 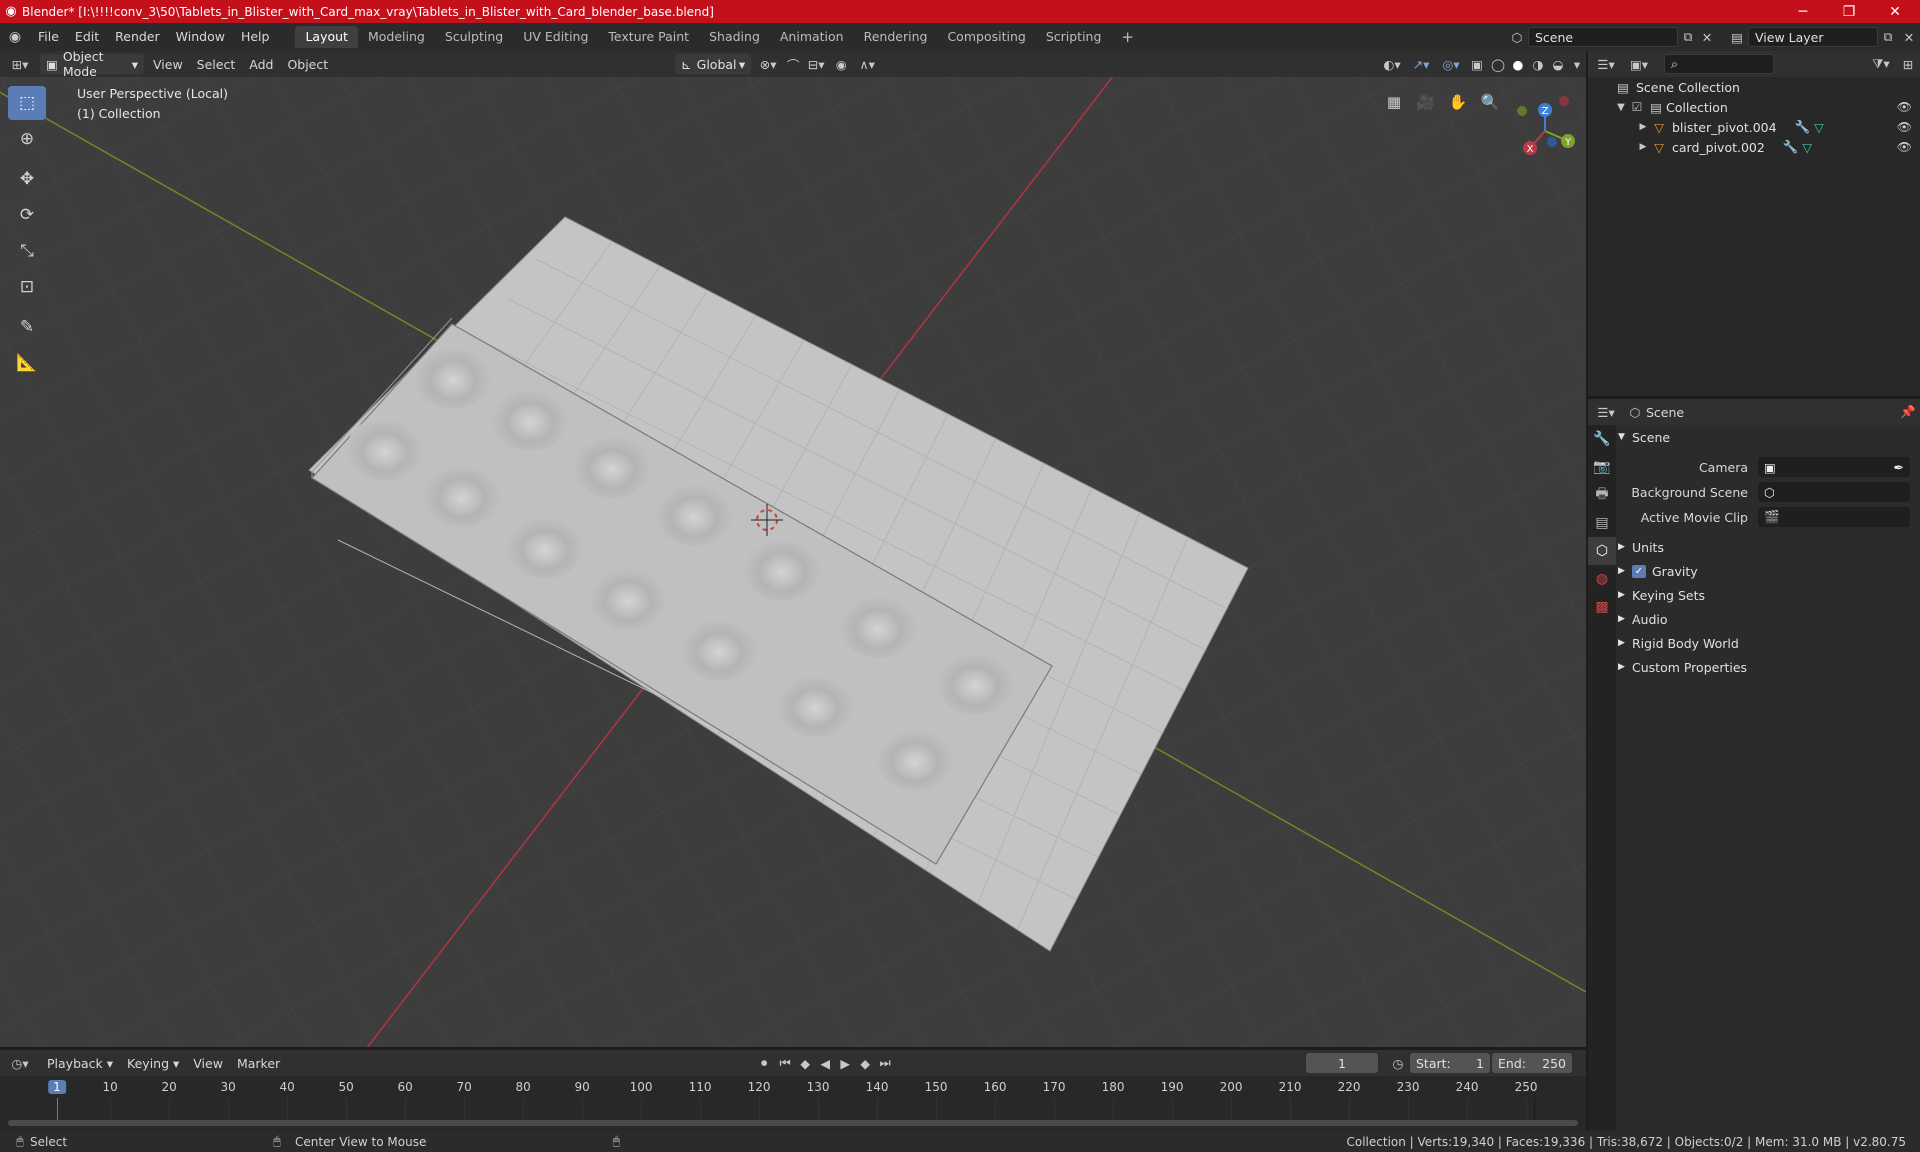 What do you see at coordinates (1602, 607) in the screenshot?
I see `texture-tab-icon: ▩` at bounding box center [1602, 607].